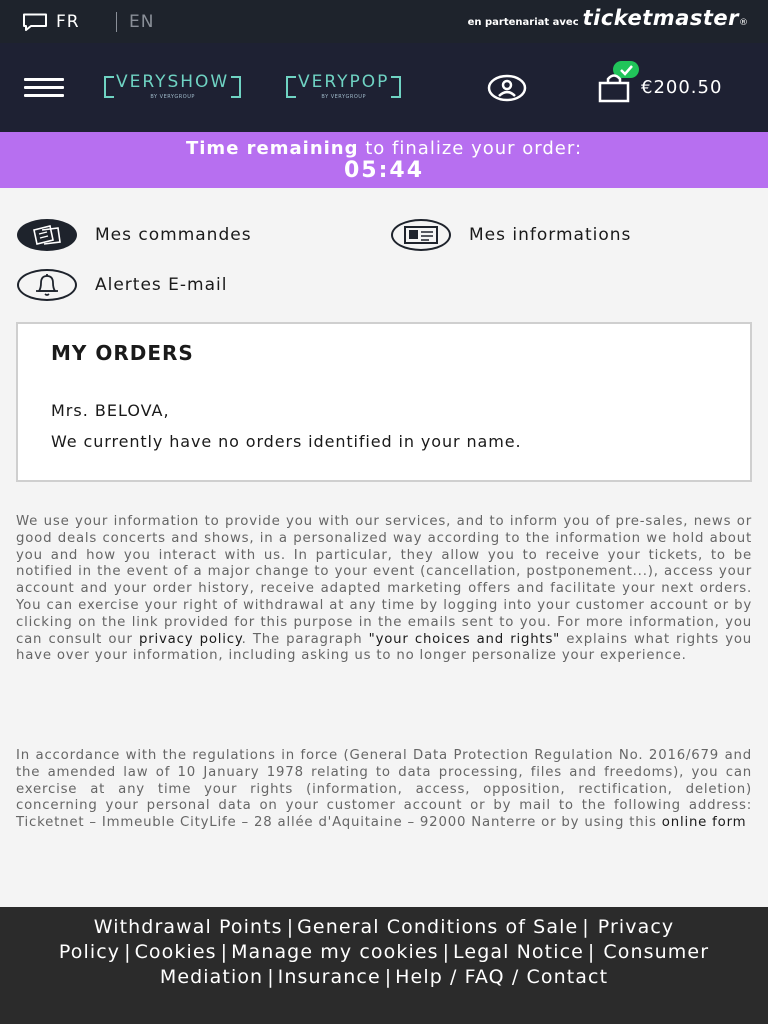  I want to click on timer-countdown: 05:44, so click(384, 170).